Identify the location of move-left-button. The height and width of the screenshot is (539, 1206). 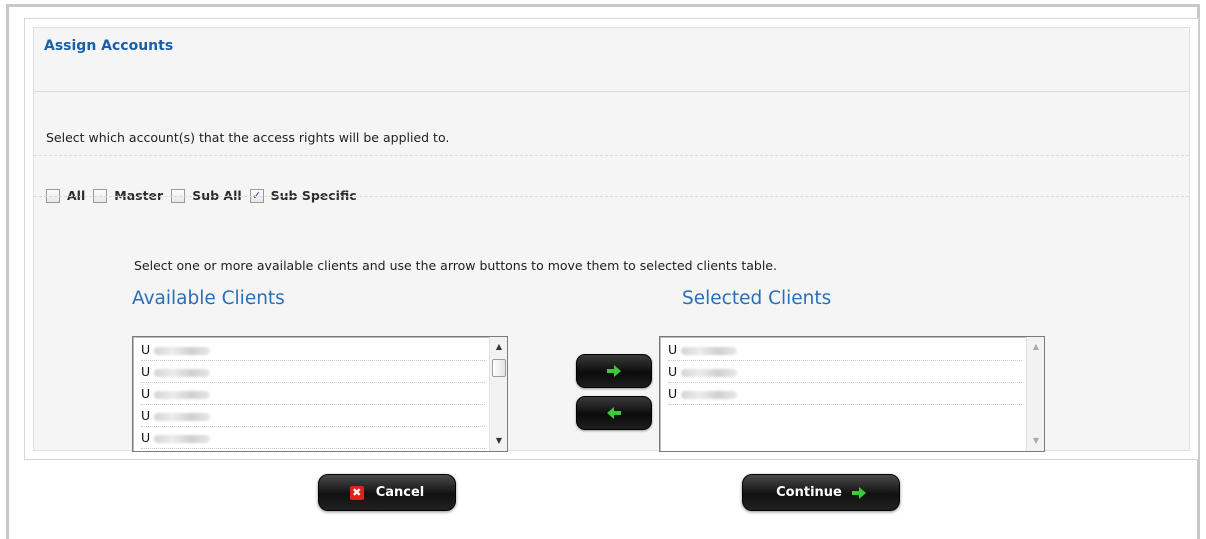
(614, 413).